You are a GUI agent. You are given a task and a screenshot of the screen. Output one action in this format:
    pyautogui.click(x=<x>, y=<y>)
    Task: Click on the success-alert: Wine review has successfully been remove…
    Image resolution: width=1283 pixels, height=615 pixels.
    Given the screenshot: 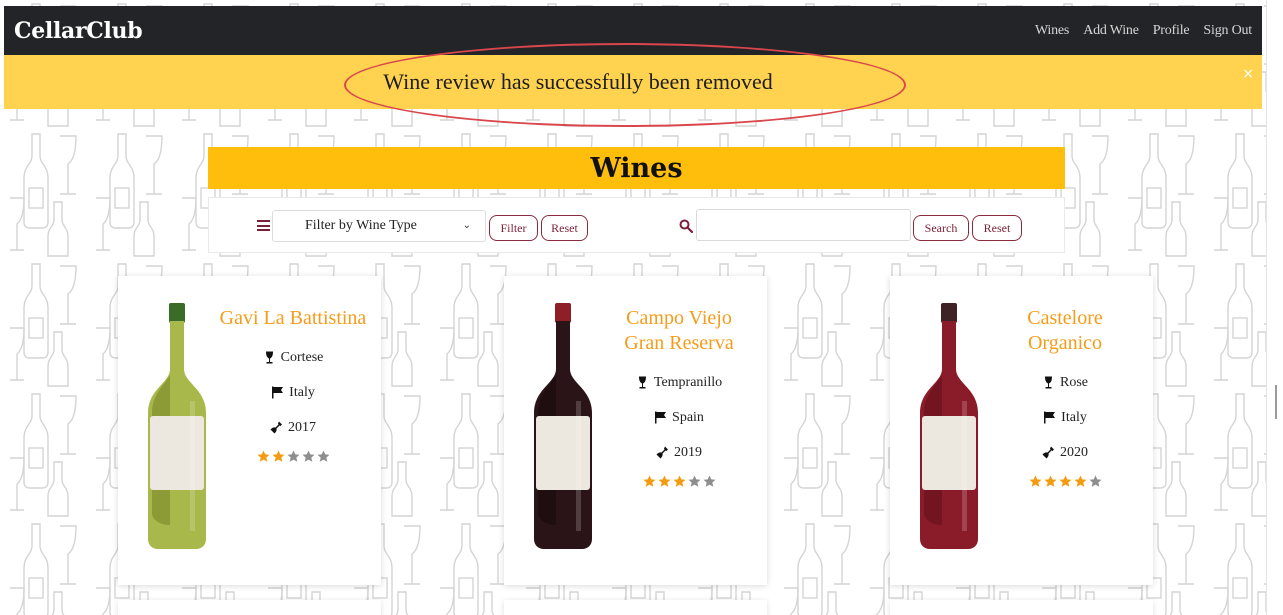 What is the action you would take?
    pyautogui.click(x=633, y=82)
    